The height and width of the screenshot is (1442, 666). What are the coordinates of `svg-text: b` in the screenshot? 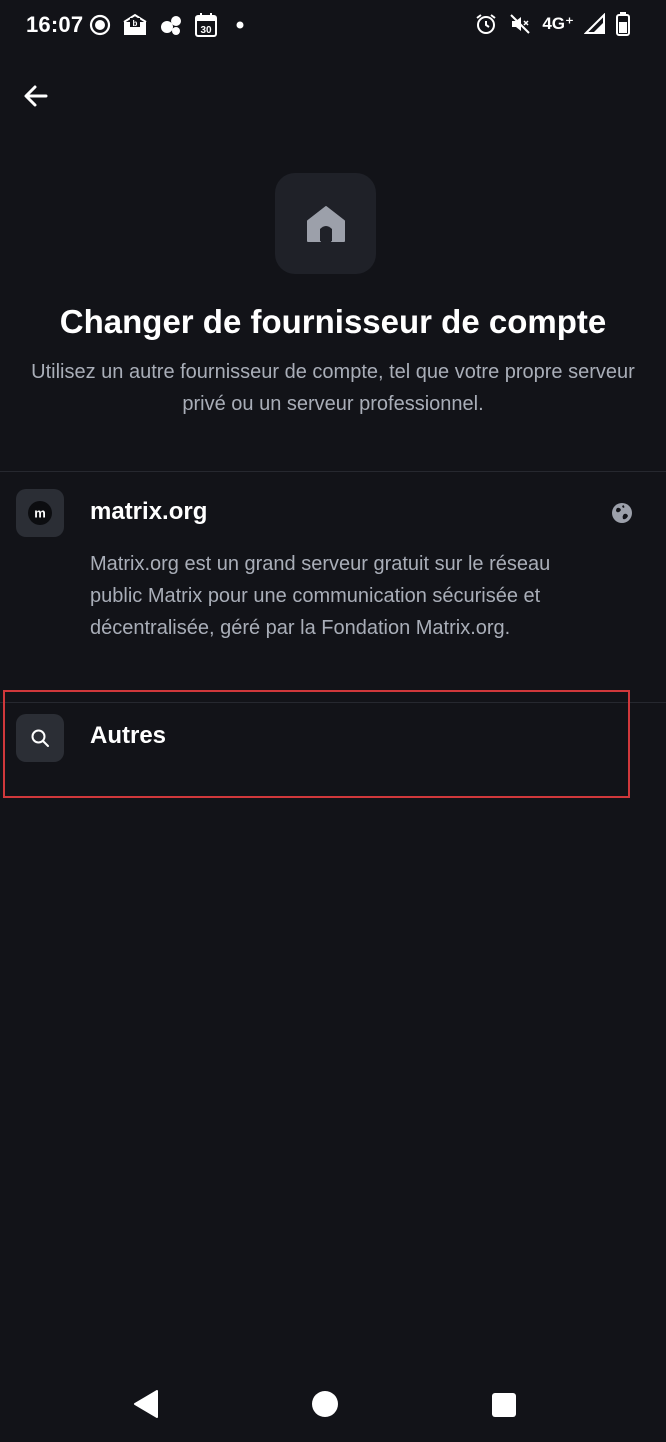 It's located at (135, 23).